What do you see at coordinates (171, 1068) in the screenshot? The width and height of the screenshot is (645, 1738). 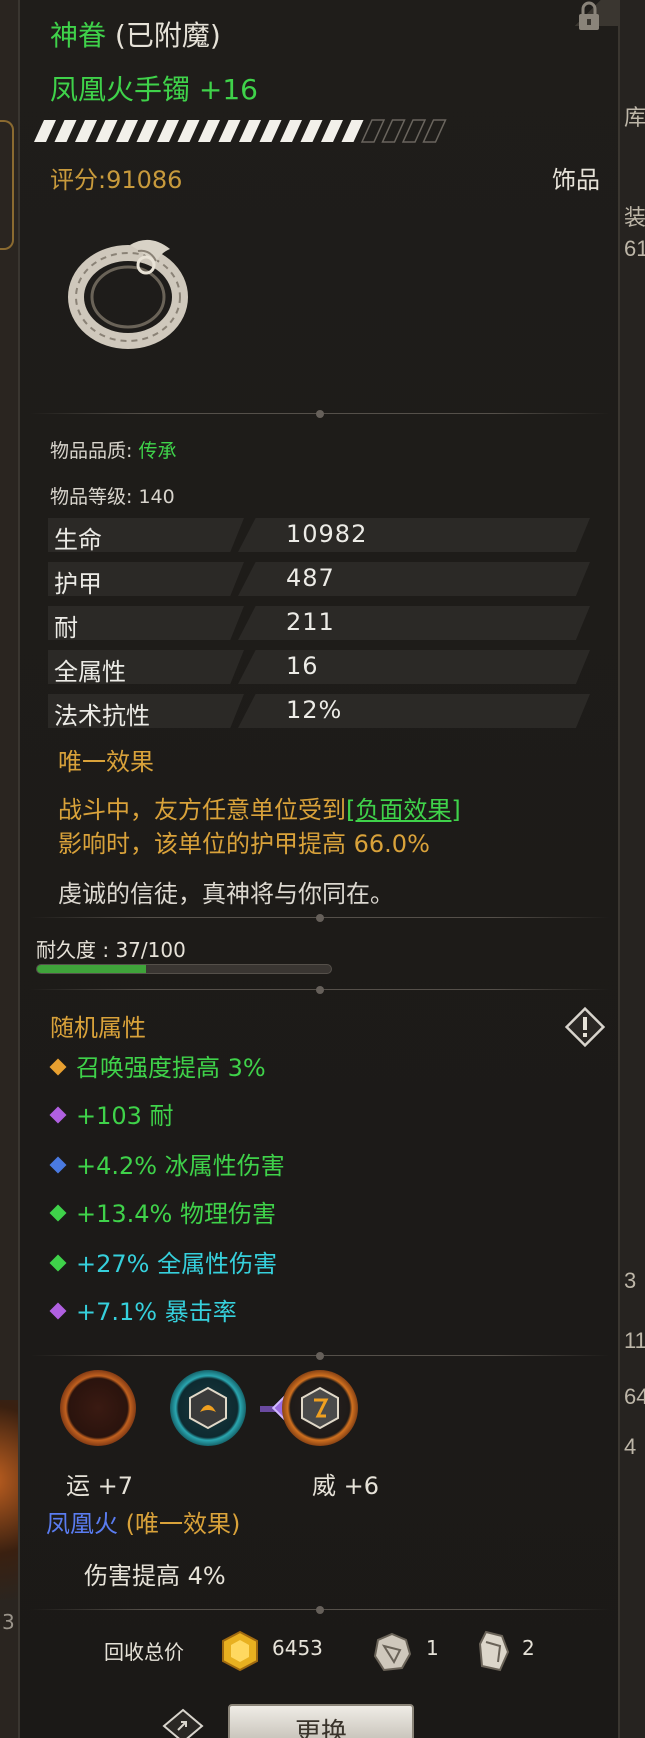 I see `attribute-text: 召唤强度提高 3%` at bounding box center [171, 1068].